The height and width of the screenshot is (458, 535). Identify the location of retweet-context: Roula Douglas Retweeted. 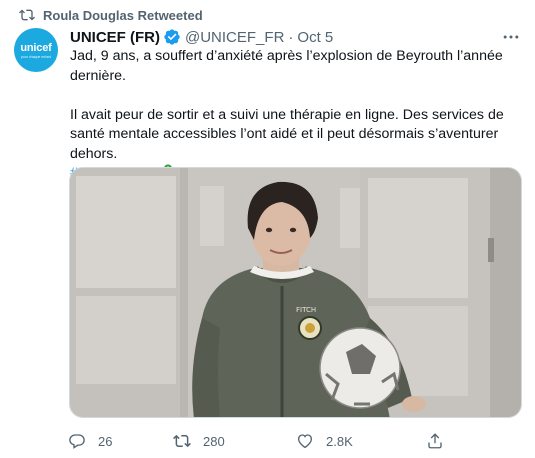
(111, 15).